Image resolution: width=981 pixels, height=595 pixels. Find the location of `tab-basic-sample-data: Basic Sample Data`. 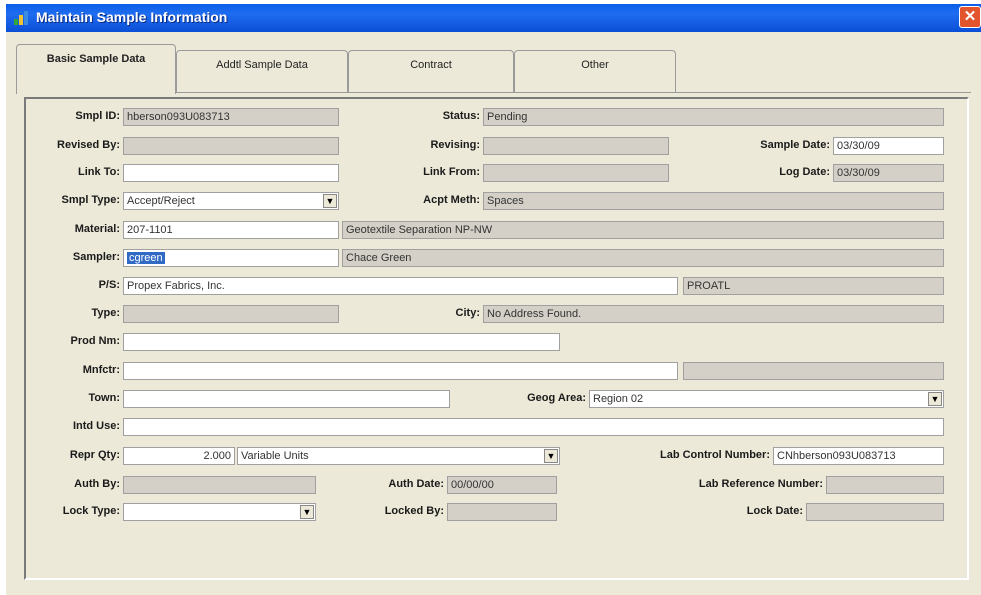

tab-basic-sample-data: Basic Sample Data is located at coordinates (96, 69).